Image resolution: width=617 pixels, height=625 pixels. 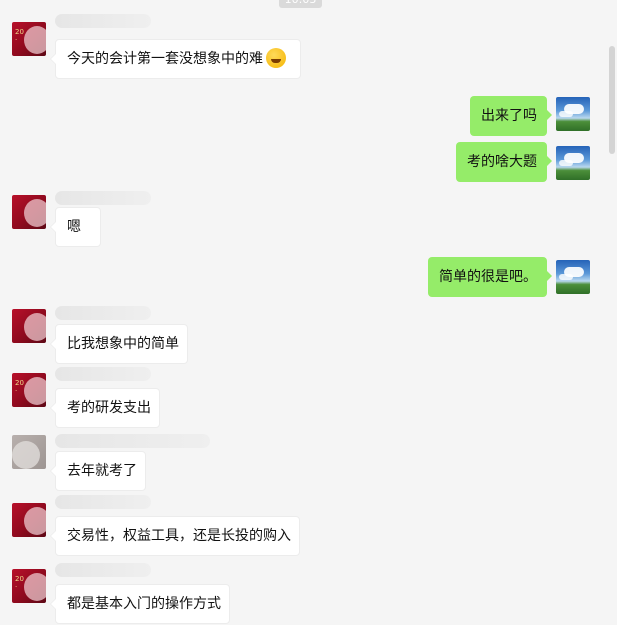 What do you see at coordinates (308, 591) in the screenshot?
I see `message-row: 20 · 都是基本入门的操作方式` at bounding box center [308, 591].